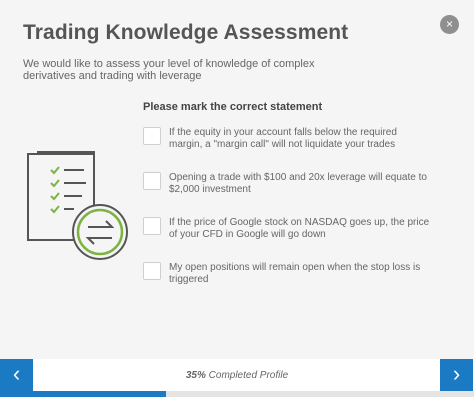  I want to click on progress-status: 35% Completed Profile, so click(237, 375).